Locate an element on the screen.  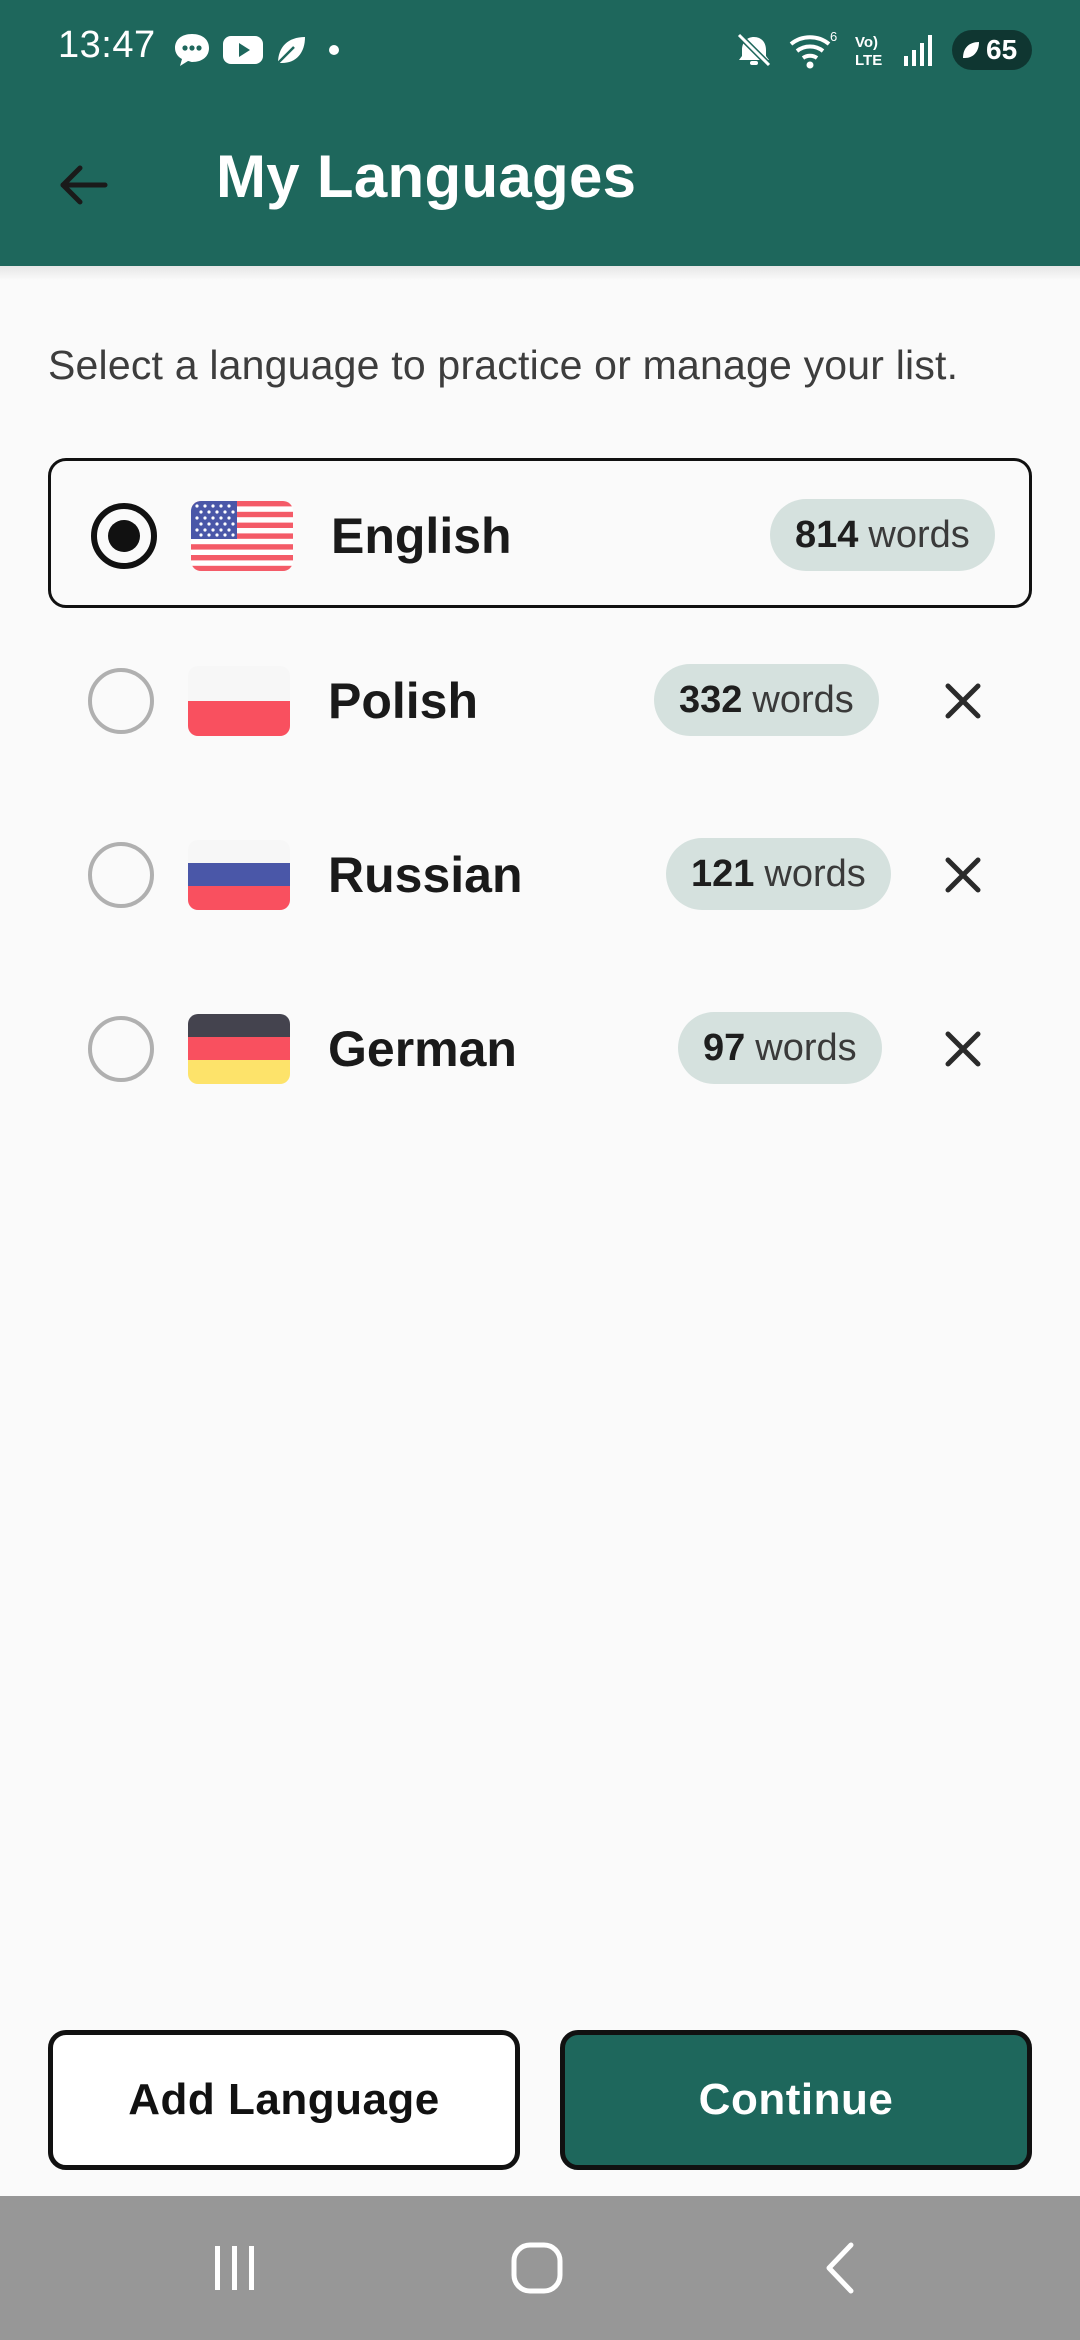
word-count-badge: 814 words is located at coordinates (882, 535).